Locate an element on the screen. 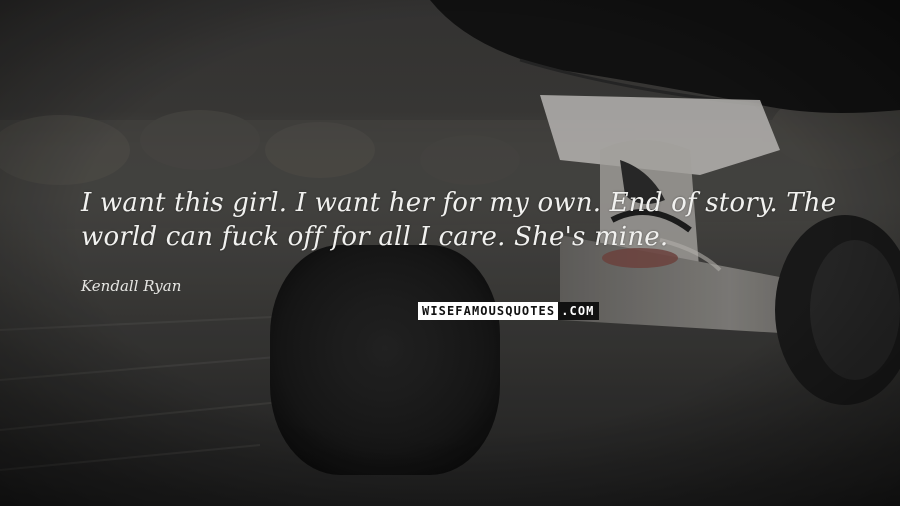 This screenshot has height=506, width=900. quote-author: Kendall Ryan is located at coordinates (131, 286).